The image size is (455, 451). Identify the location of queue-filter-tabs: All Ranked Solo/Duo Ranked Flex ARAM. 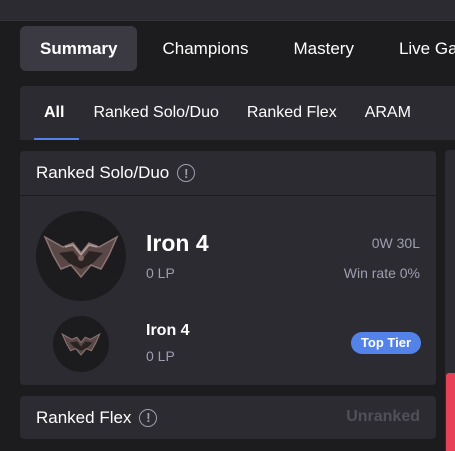
(237, 113).